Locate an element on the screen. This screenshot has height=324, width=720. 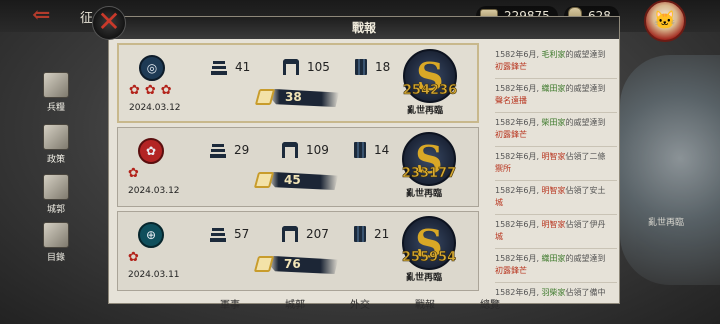
log-rank: 聲名遠播 is located at coordinates (511, 100).